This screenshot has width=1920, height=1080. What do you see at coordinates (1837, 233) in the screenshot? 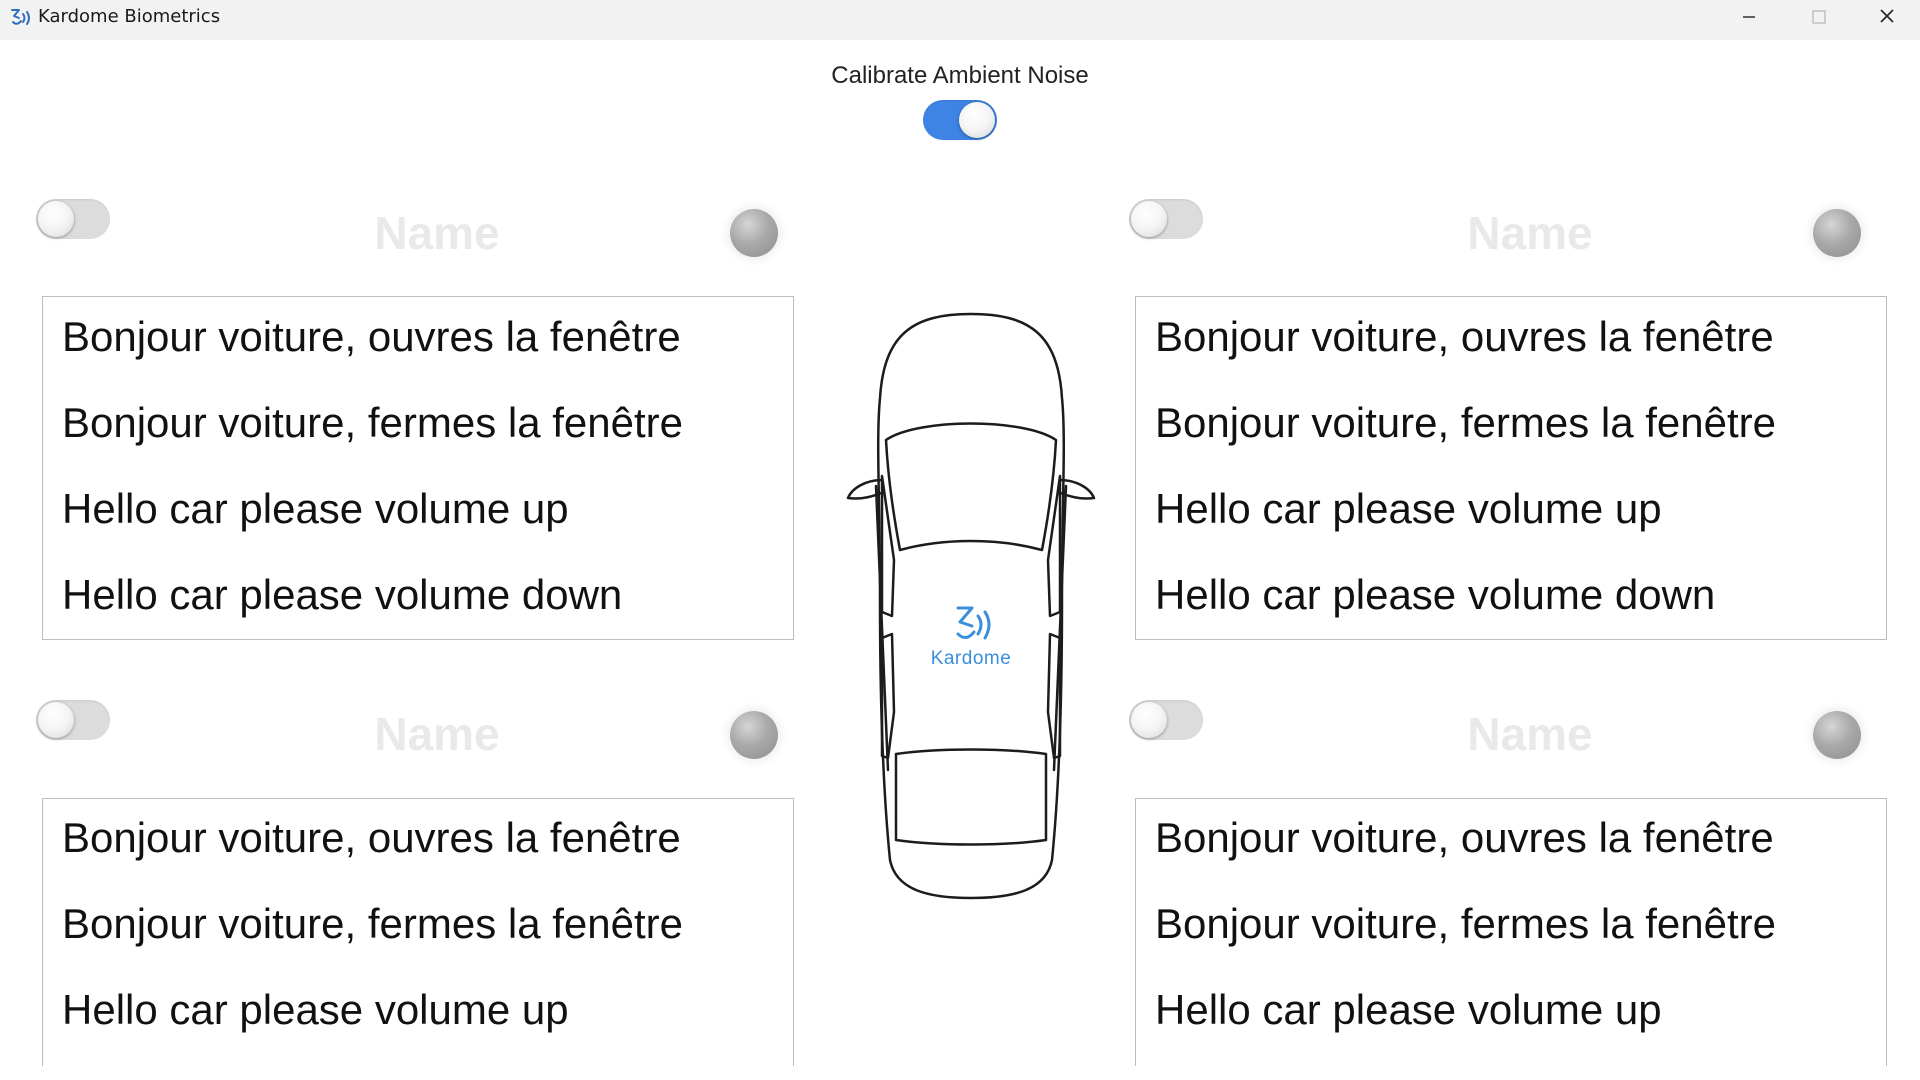
I see `status-indicator-front-right` at bounding box center [1837, 233].